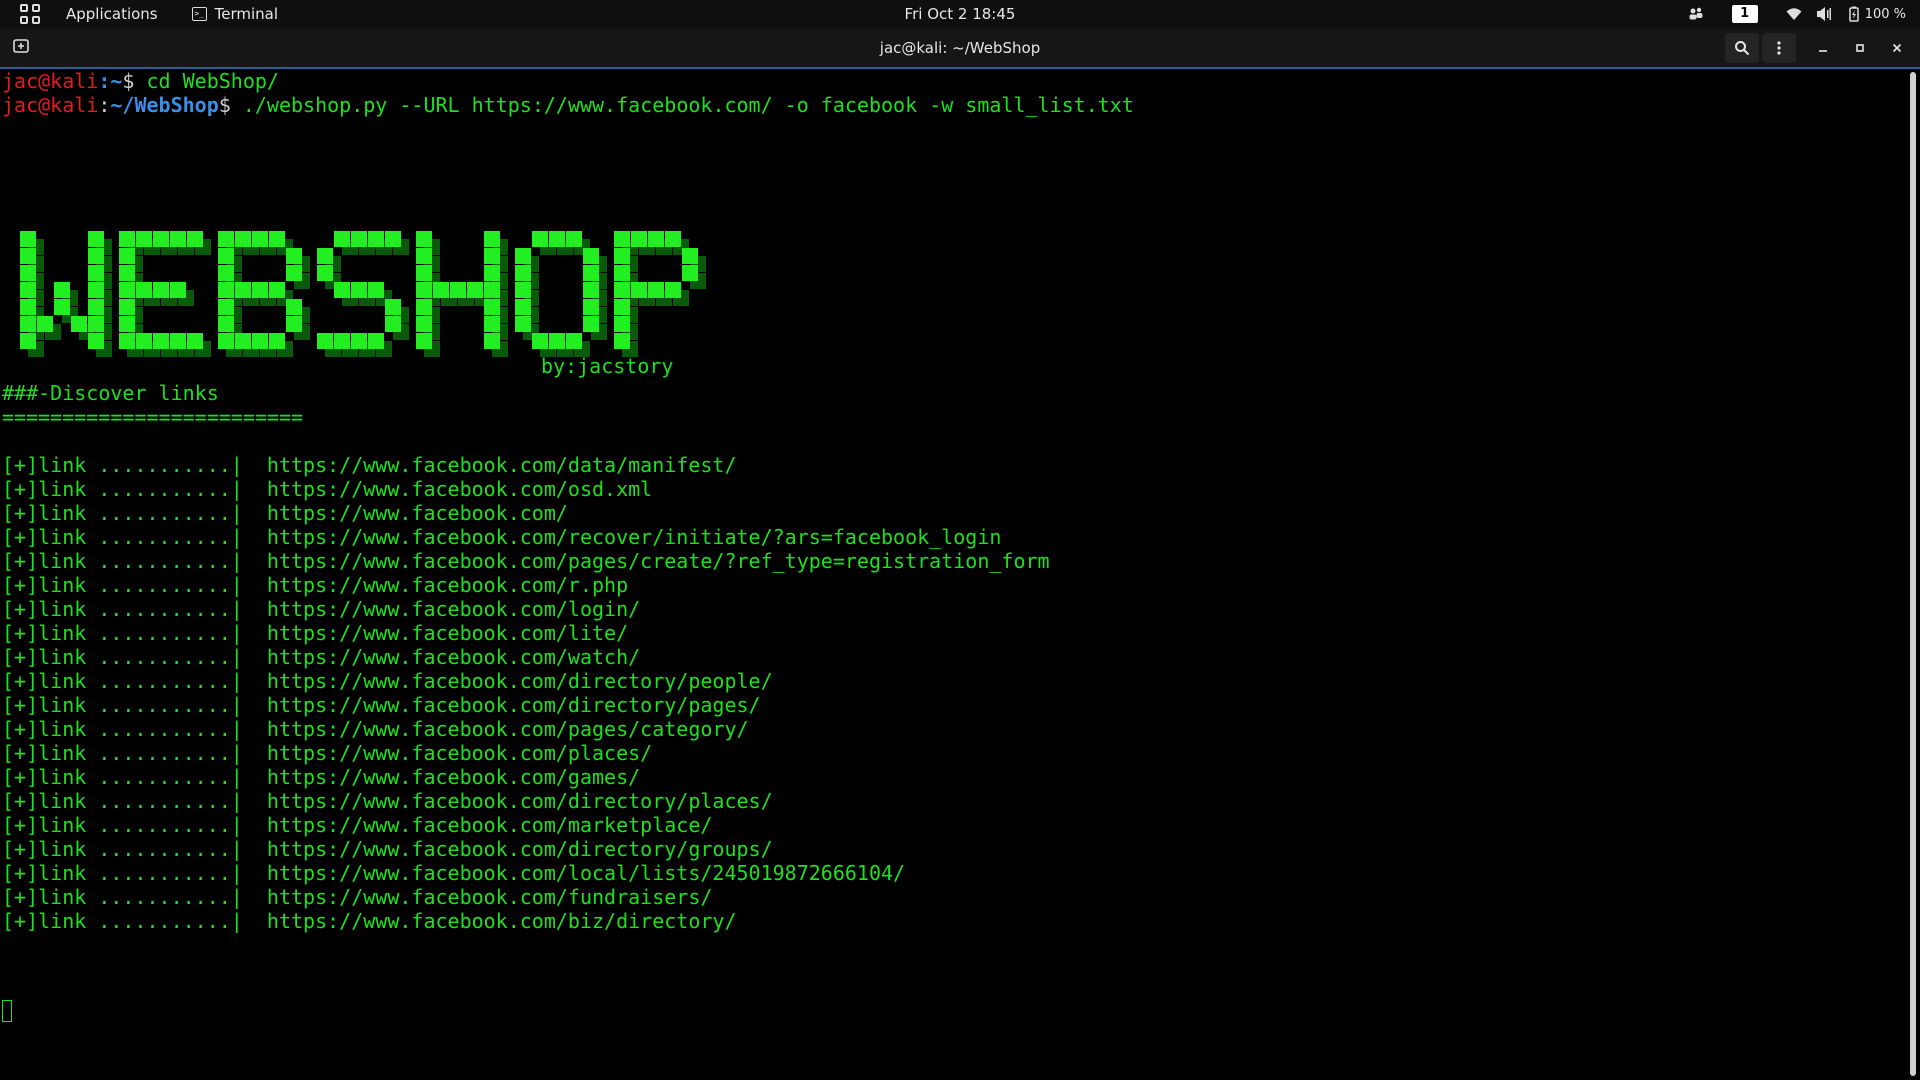 This screenshot has width=1920, height=1080. I want to click on command-text: cd WebShop/, so click(206, 81).